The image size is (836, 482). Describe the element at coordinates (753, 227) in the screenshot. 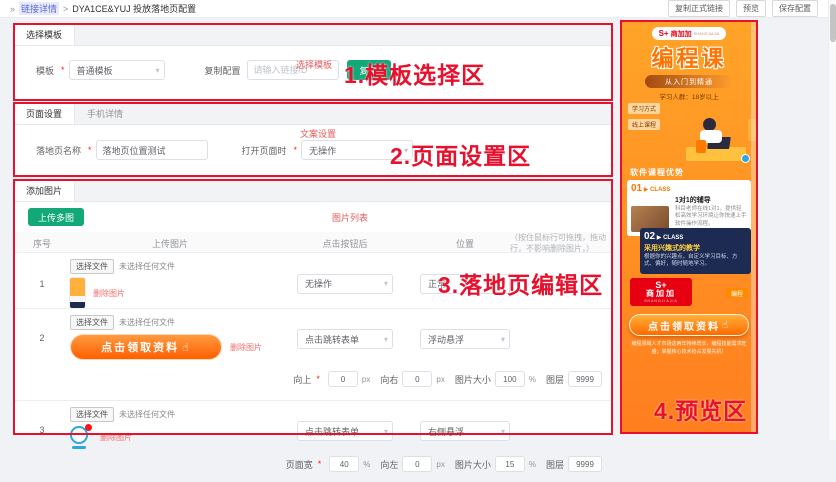

I see `preview-scrollbar` at that location.